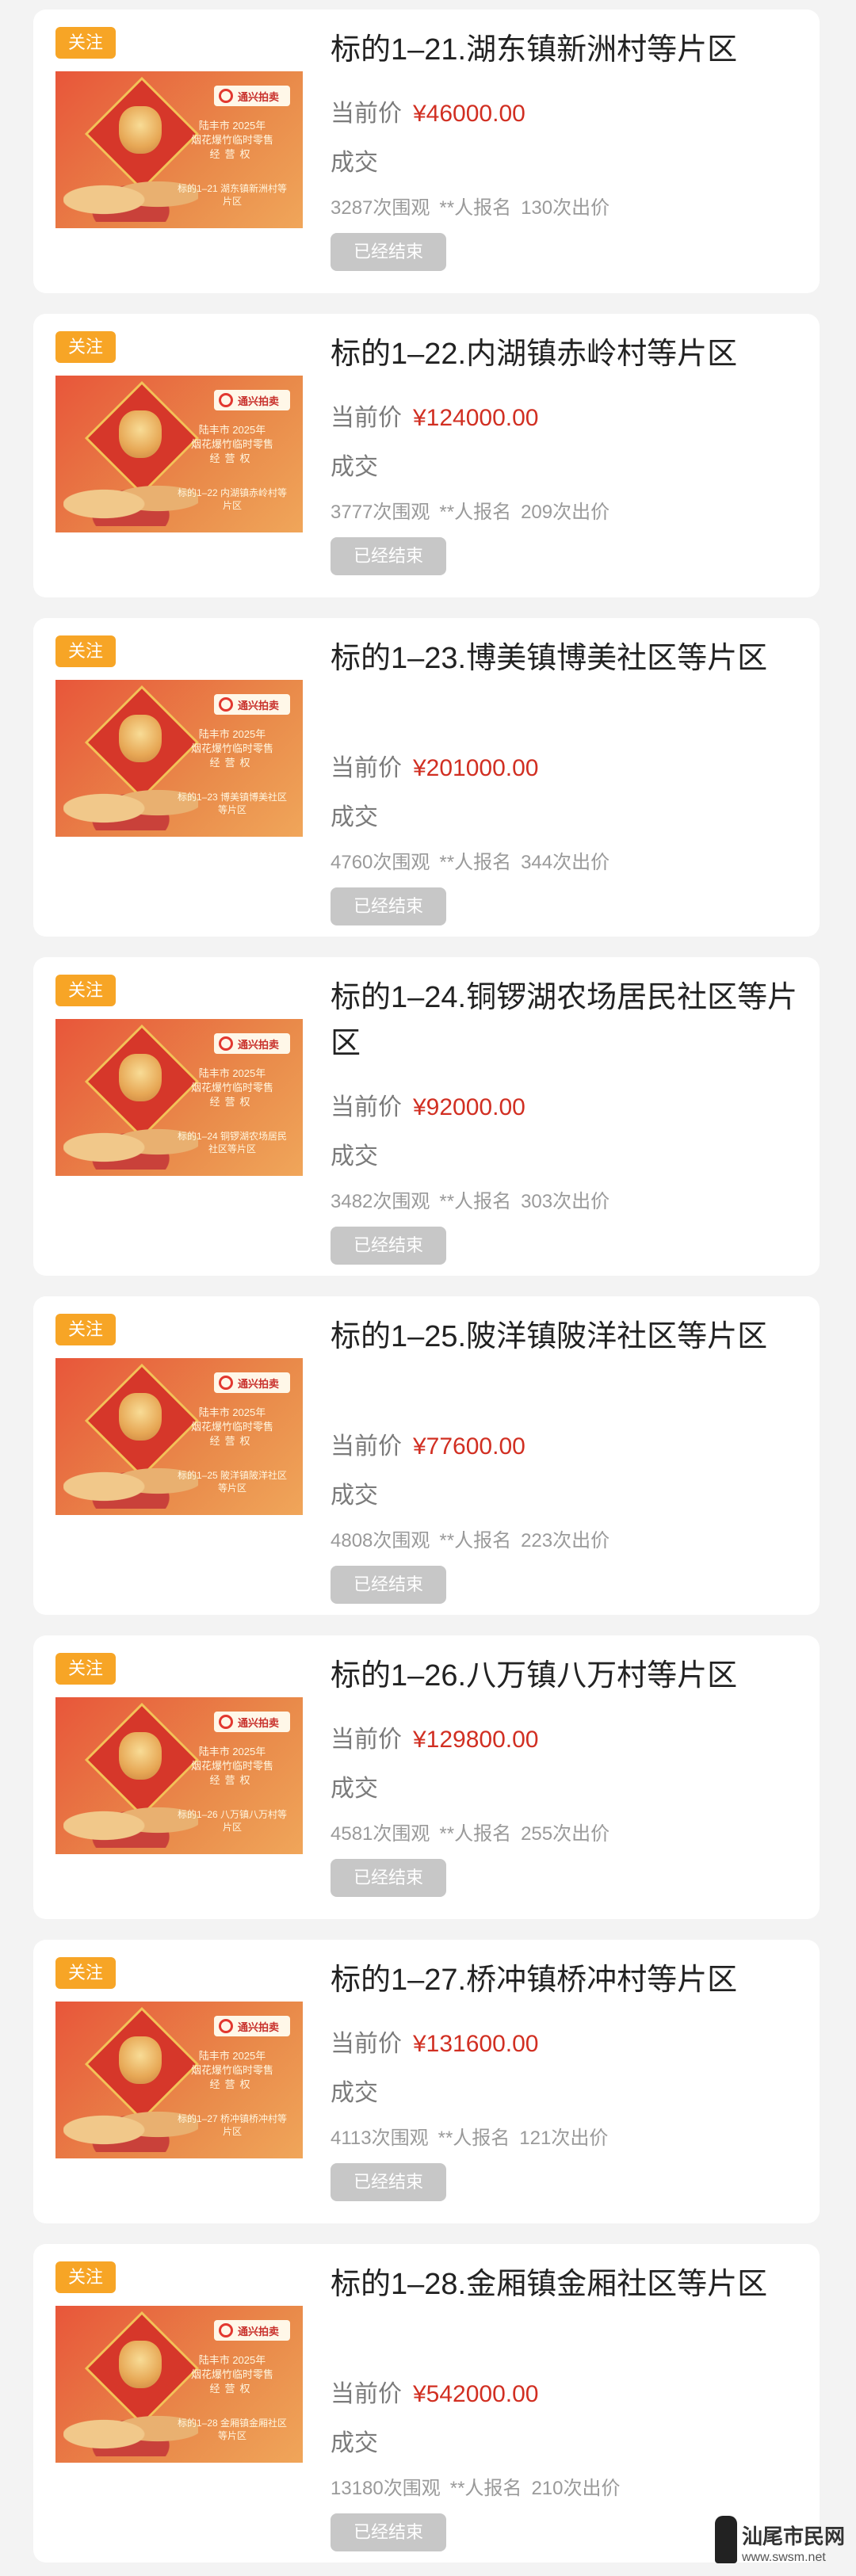  What do you see at coordinates (476, 1740) in the screenshot?
I see `current-price: ¥129800.00` at bounding box center [476, 1740].